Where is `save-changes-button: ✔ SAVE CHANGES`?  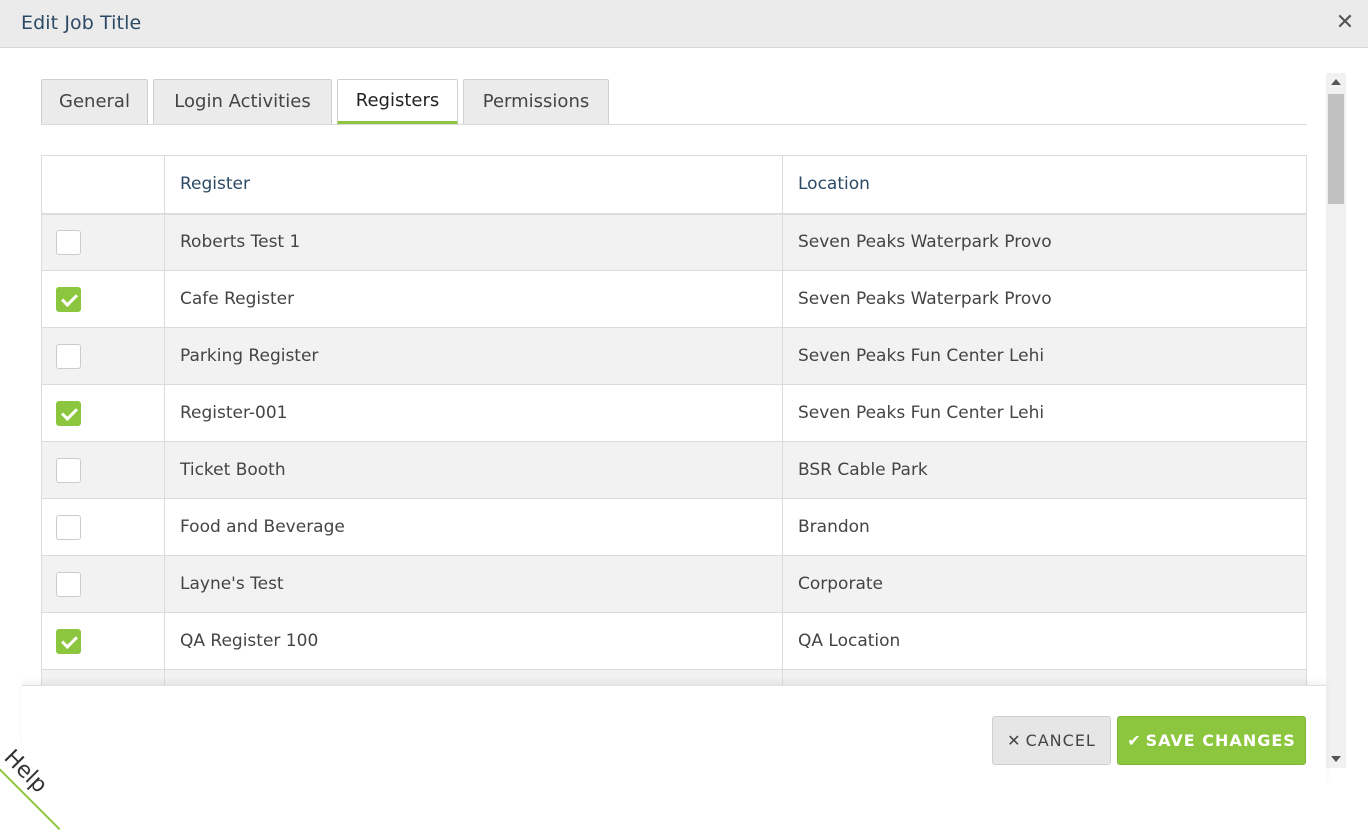 save-changes-button: ✔ SAVE CHANGES is located at coordinates (1211, 740).